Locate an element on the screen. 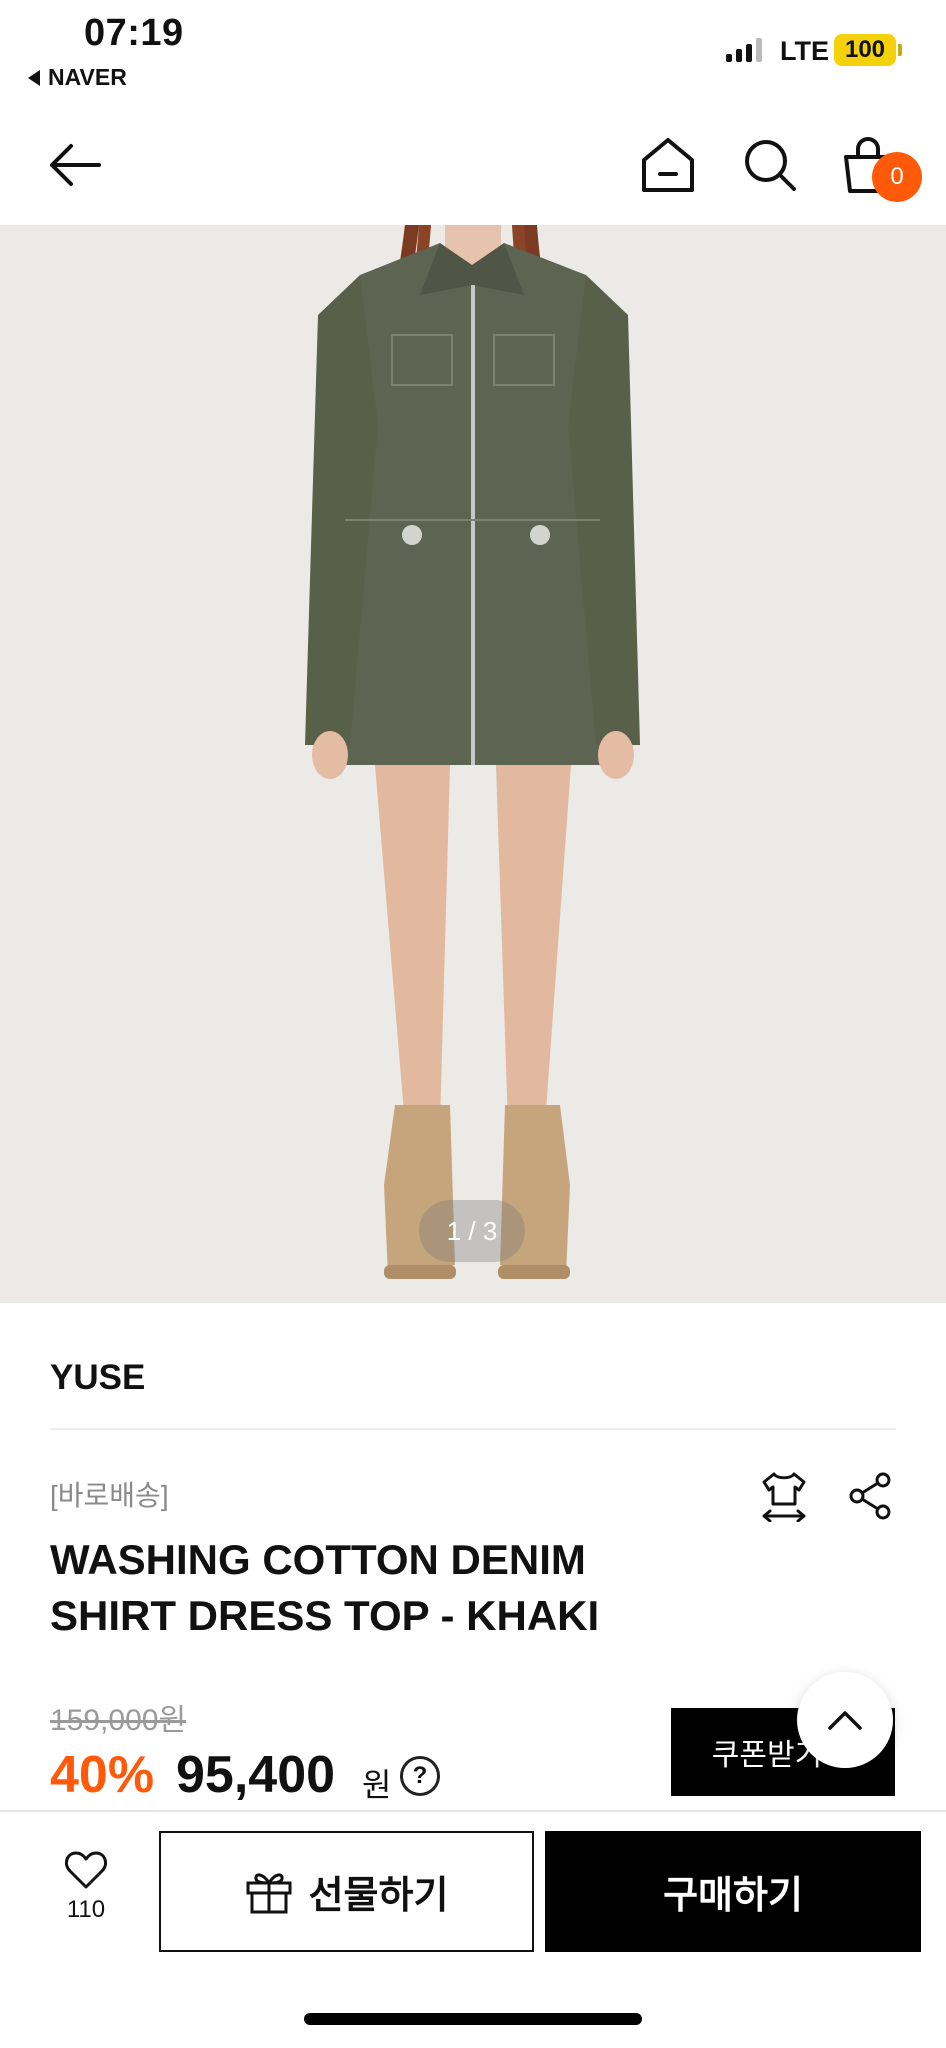 Image resolution: width=946 pixels, height=2048 pixels. buy-button: 구매하기 is located at coordinates (733, 1891).